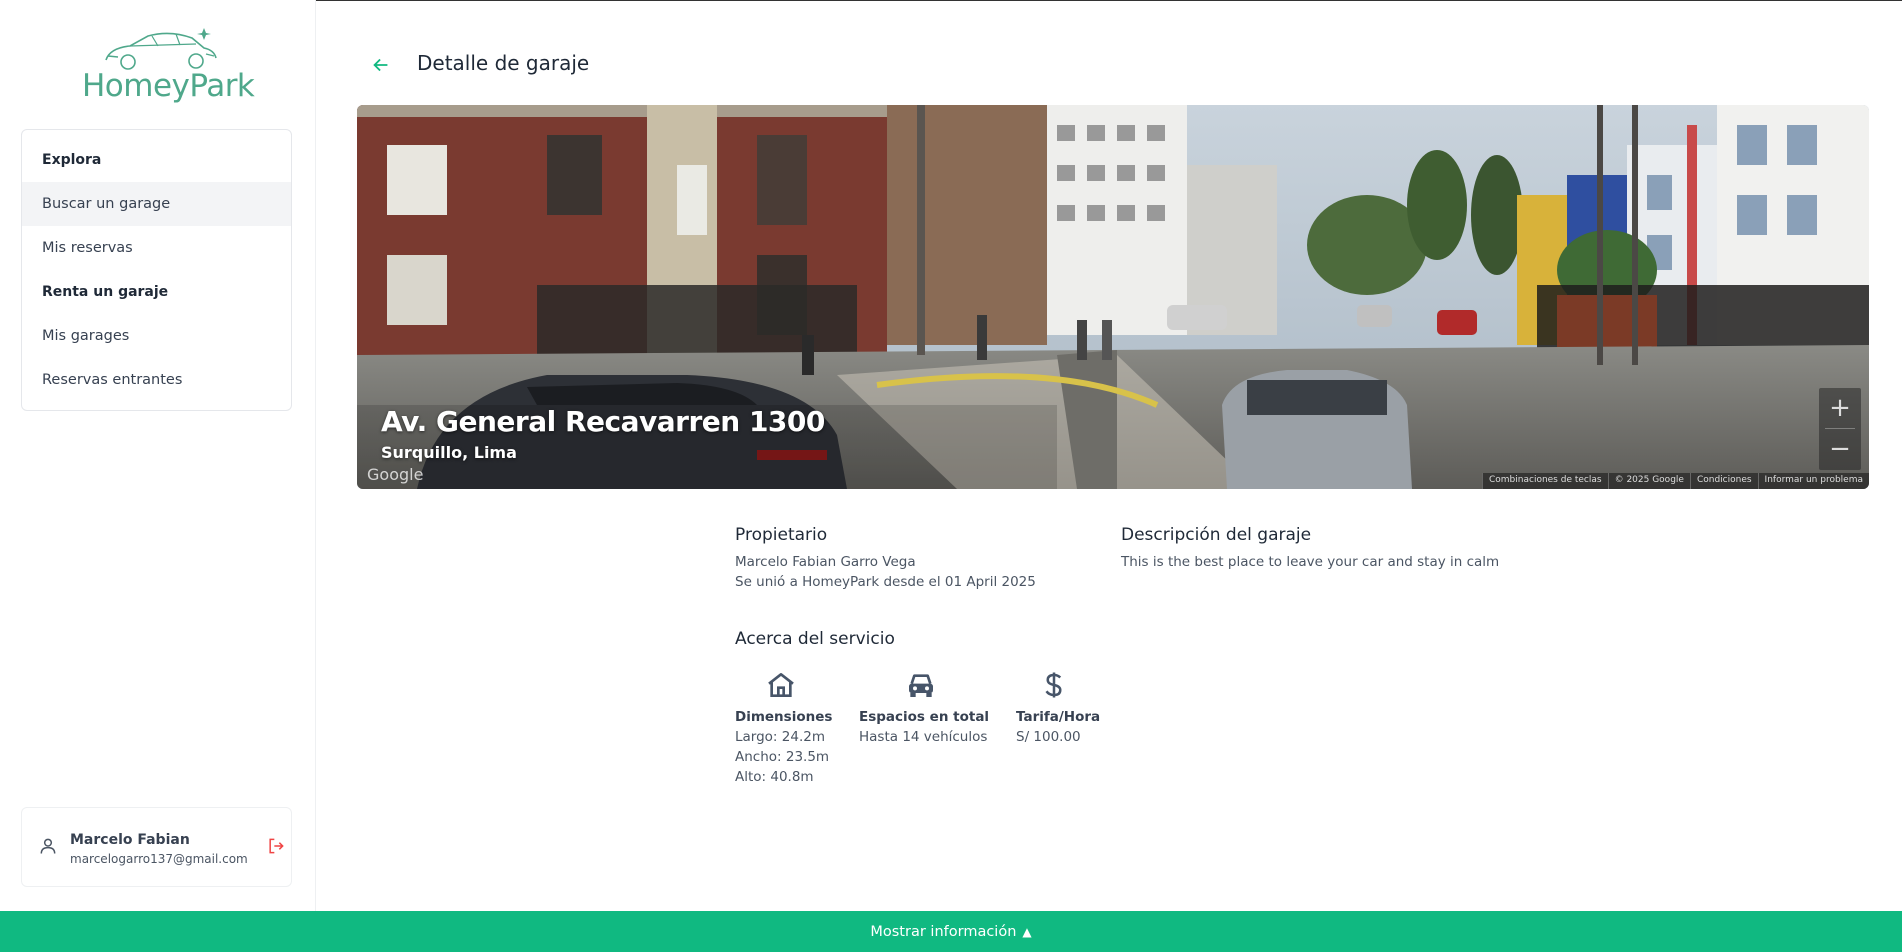  Describe the element at coordinates (449, 452) in the screenshot. I see `address-district: Surquillo, Lima` at that location.